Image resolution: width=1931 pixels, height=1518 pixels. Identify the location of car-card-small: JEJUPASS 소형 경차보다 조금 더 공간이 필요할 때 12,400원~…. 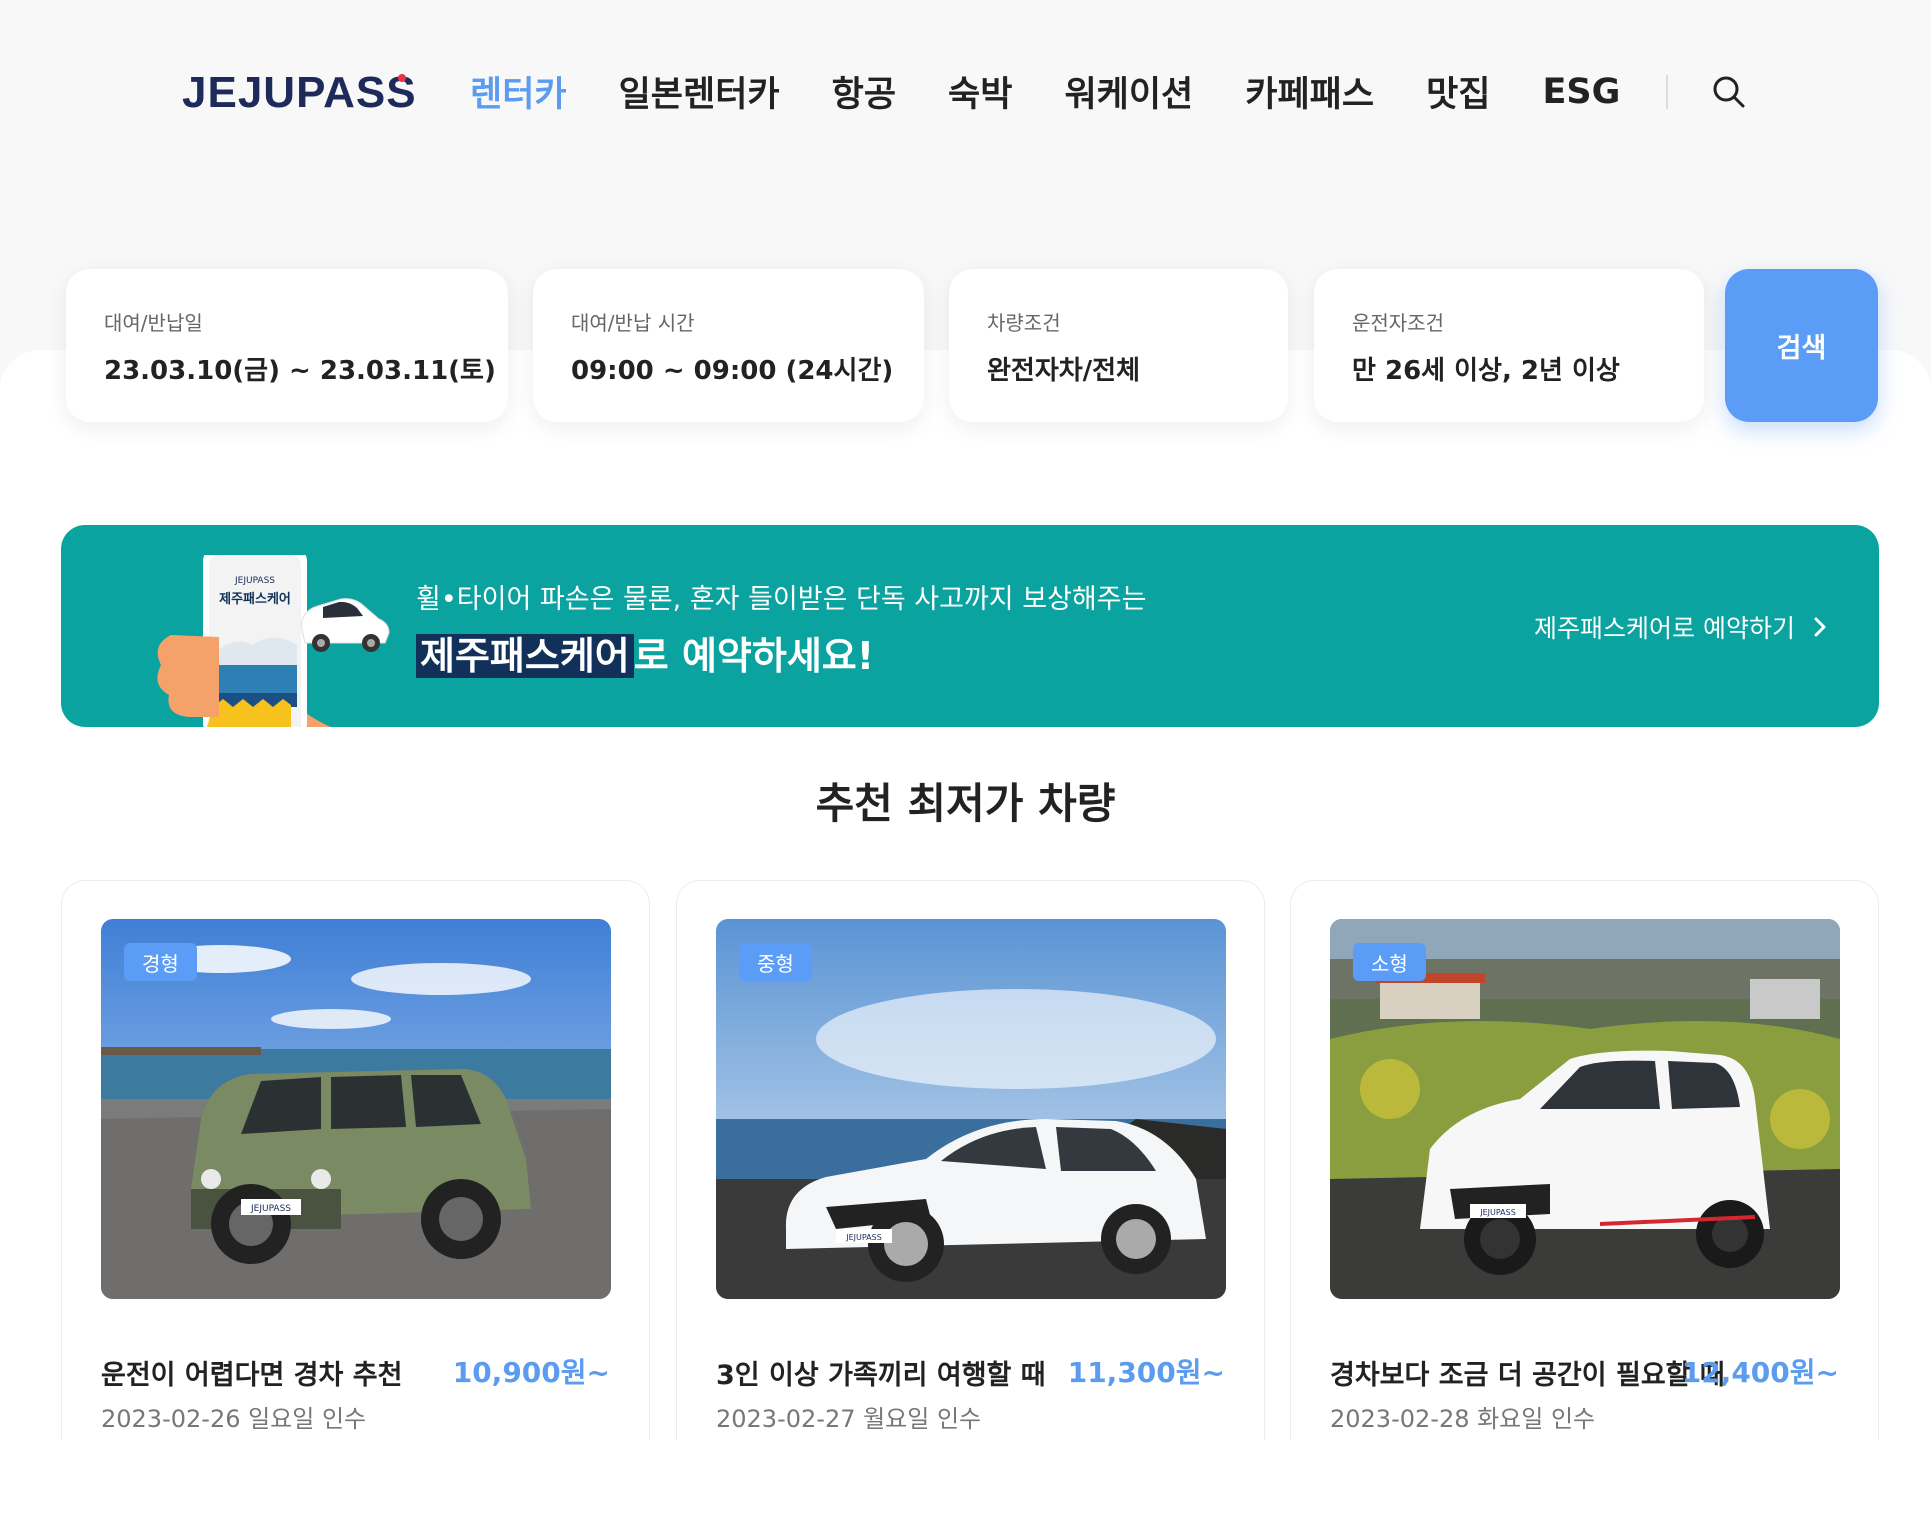
(1584, 1160).